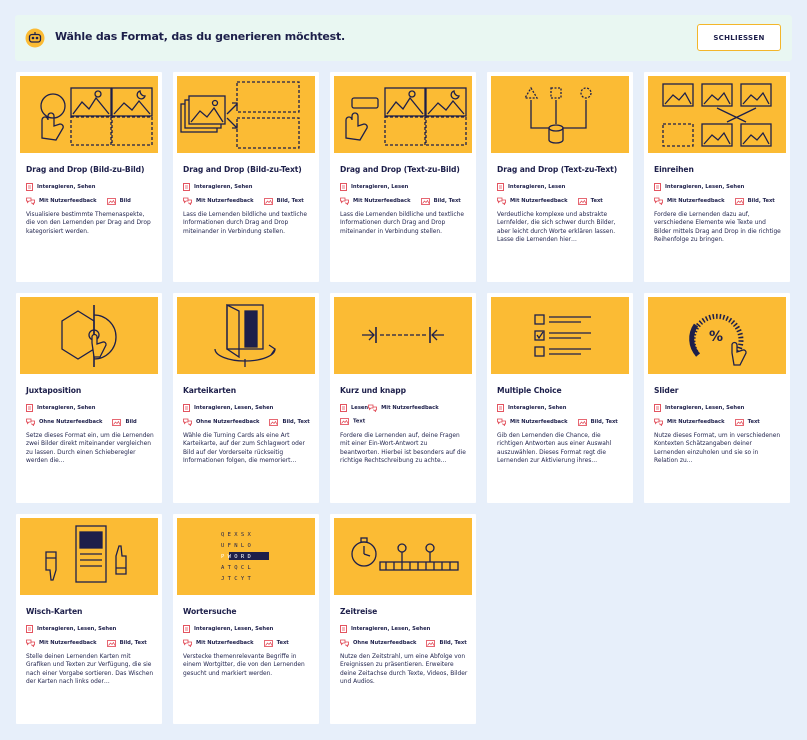 This screenshot has height=740, width=807. What do you see at coordinates (666, 390) in the screenshot?
I see `card-title: Slider` at bounding box center [666, 390].